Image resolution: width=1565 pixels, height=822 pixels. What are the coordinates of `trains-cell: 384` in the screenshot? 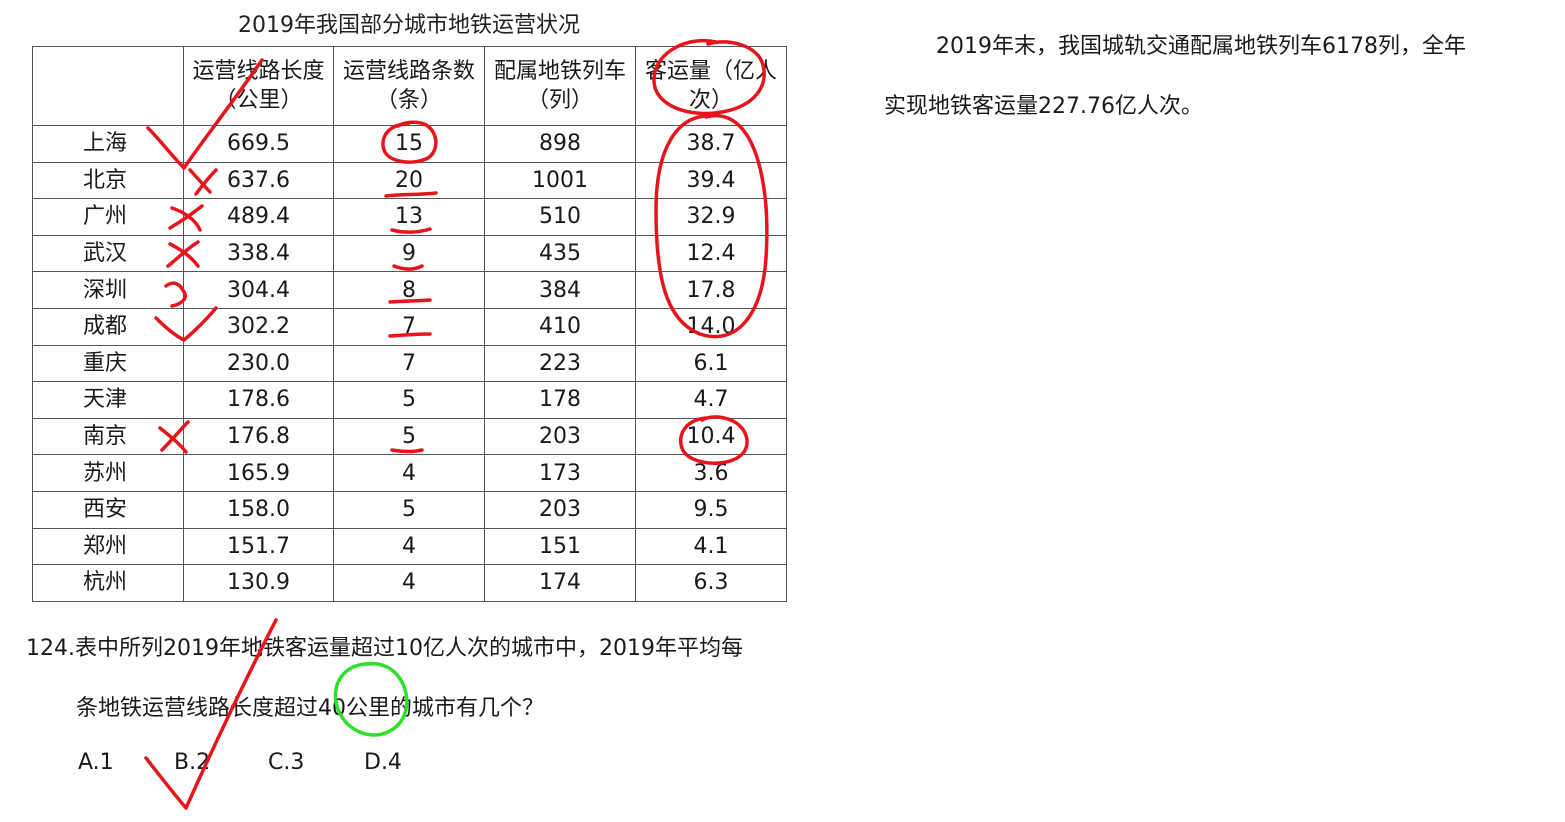 It's located at (560, 290).